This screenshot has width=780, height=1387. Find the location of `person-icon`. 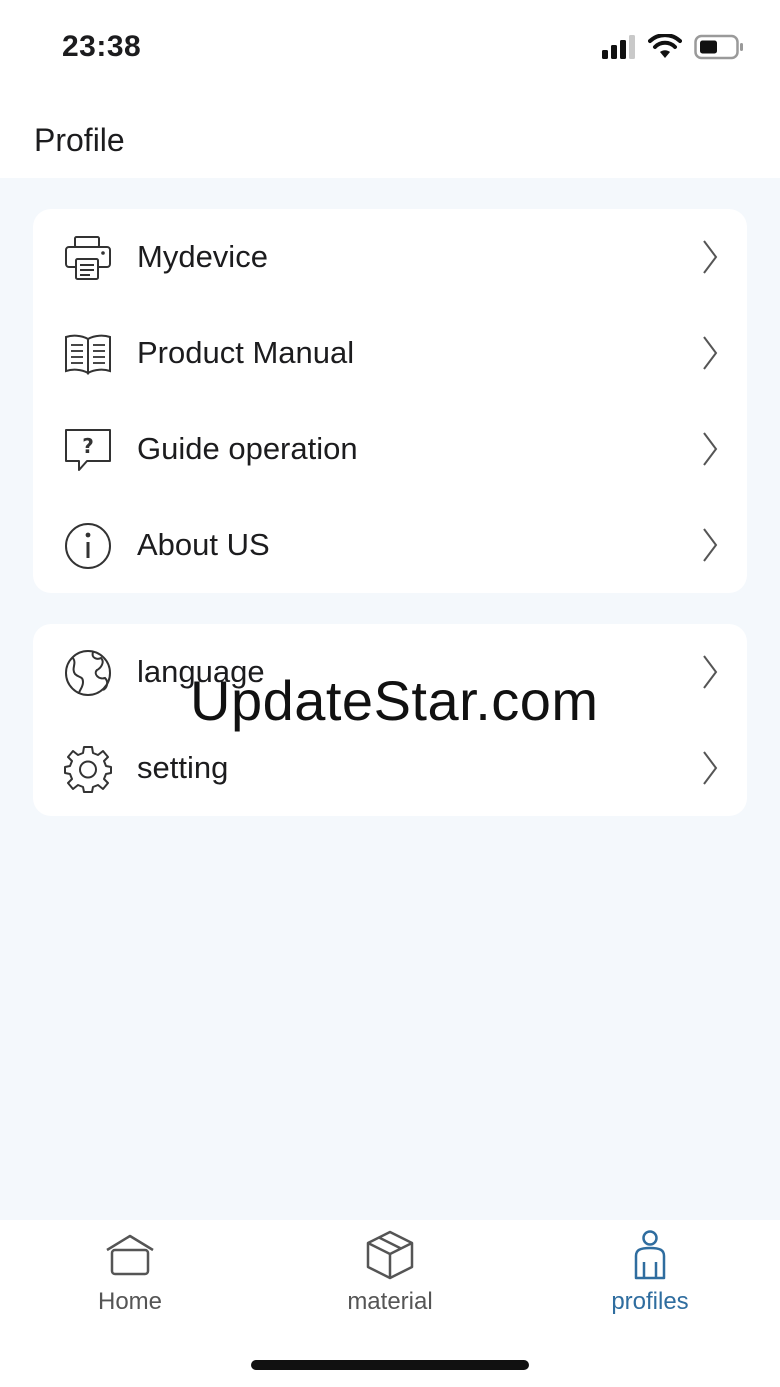

person-icon is located at coordinates (650, 1255).